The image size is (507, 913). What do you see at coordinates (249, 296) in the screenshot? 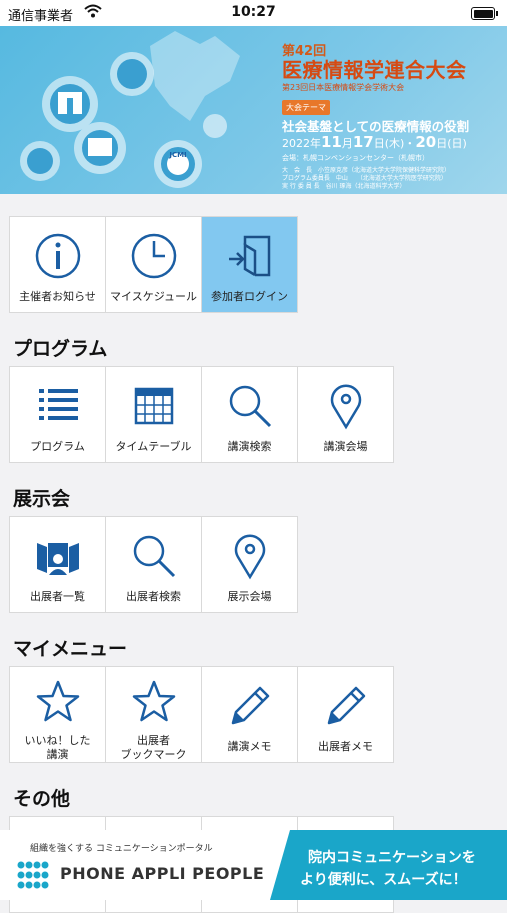
I see `tile-label: 参加者ログイン` at bounding box center [249, 296].